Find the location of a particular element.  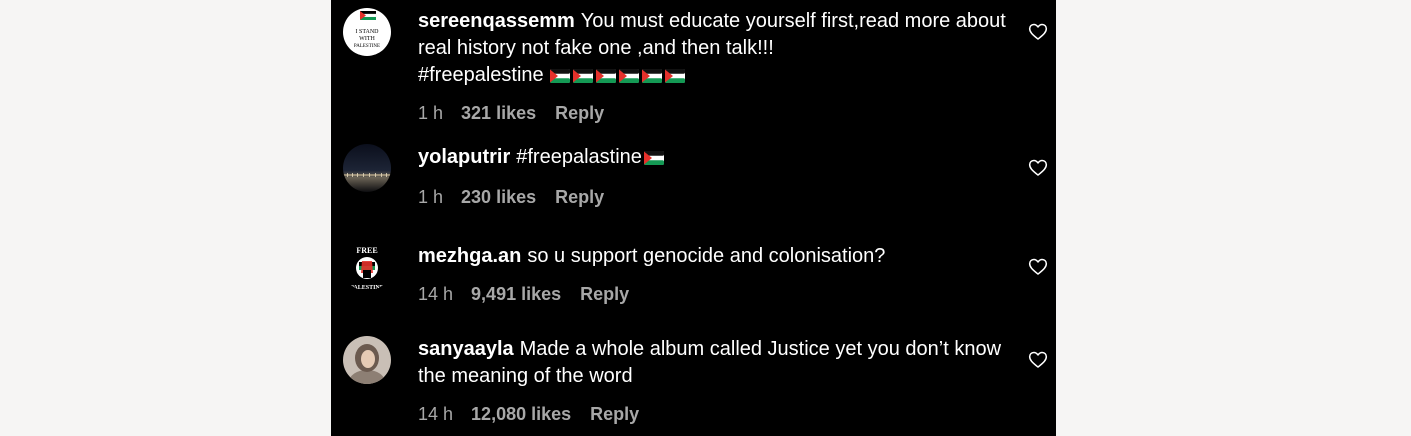

comment-meta: 1 h 230 likes Reply is located at coordinates (713, 197).